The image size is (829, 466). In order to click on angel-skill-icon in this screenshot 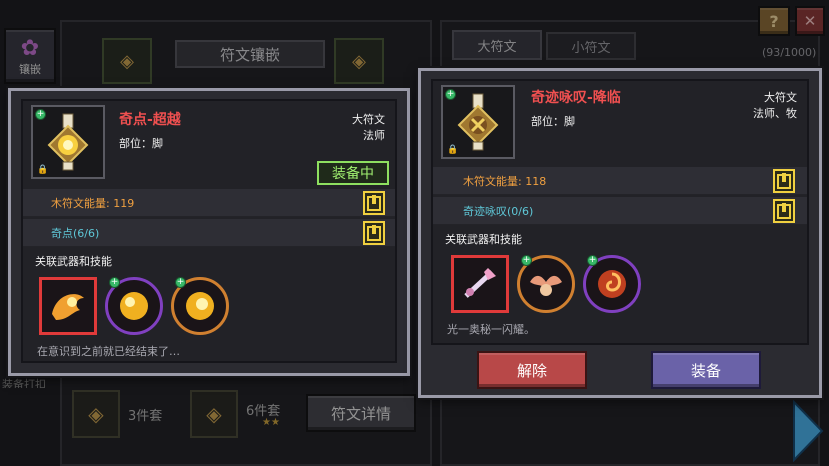, I will do `click(546, 285)`.